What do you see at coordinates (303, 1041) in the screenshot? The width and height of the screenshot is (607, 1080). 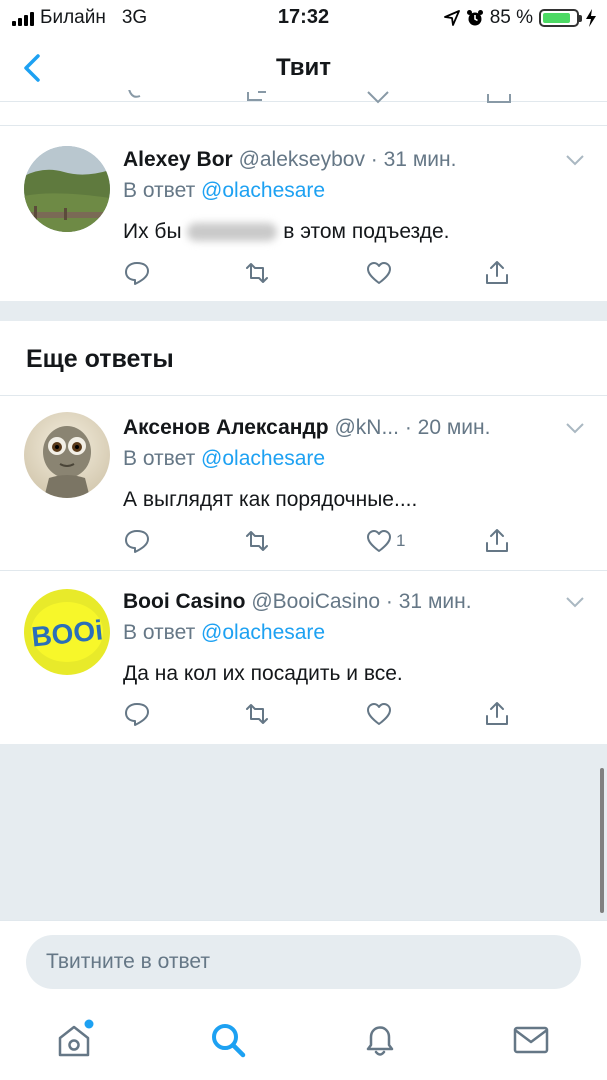 I see `tab-bar` at bounding box center [303, 1041].